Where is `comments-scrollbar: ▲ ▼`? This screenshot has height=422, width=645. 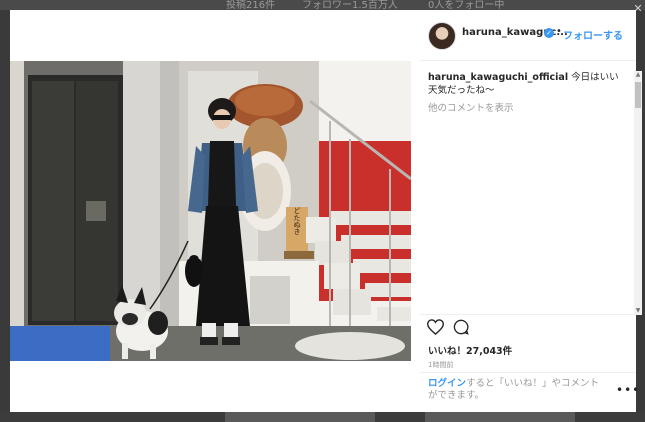
comments-scrollbar: ▲ ▼ is located at coordinates (638, 193).